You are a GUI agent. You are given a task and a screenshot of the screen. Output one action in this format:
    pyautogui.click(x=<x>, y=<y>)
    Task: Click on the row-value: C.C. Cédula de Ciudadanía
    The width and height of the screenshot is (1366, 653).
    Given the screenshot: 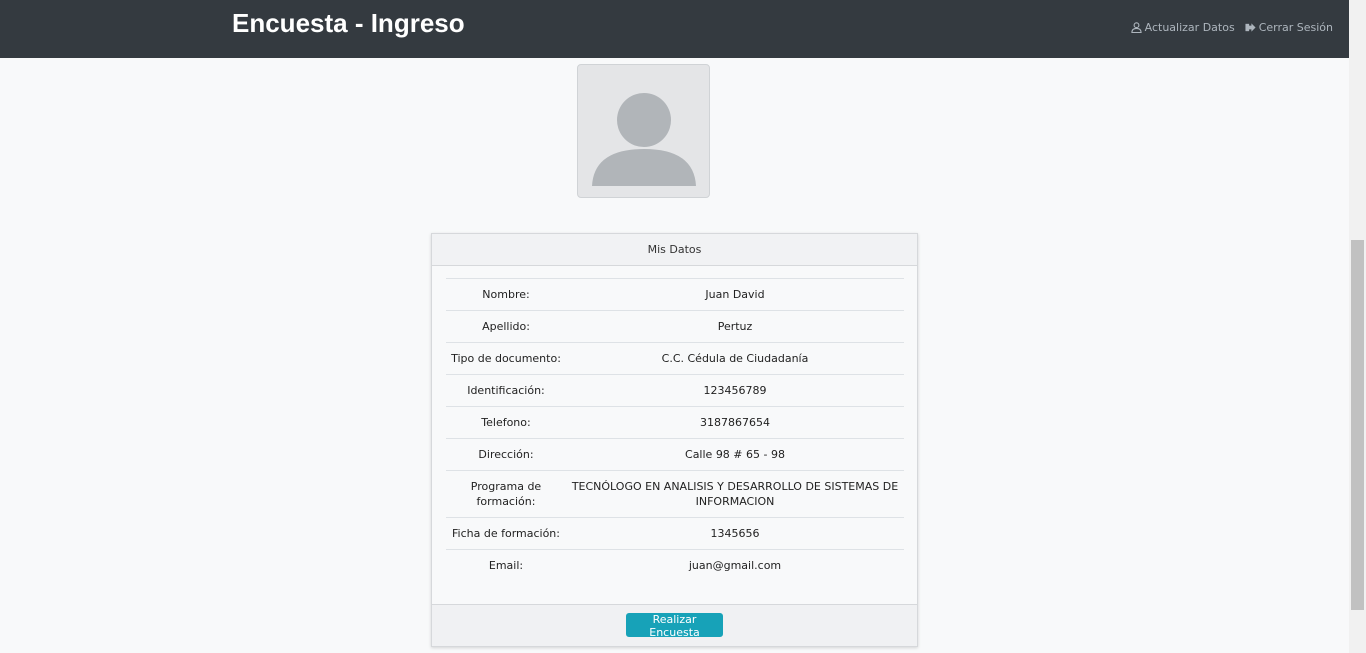 What is the action you would take?
    pyautogui.click(x=735, y=358)
    